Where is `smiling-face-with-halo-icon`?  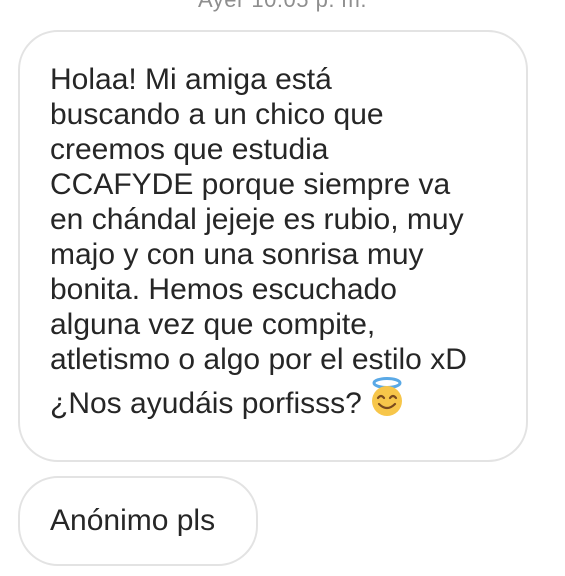 smiling-face-with-halo-icon is located at coordinates (387, 399).